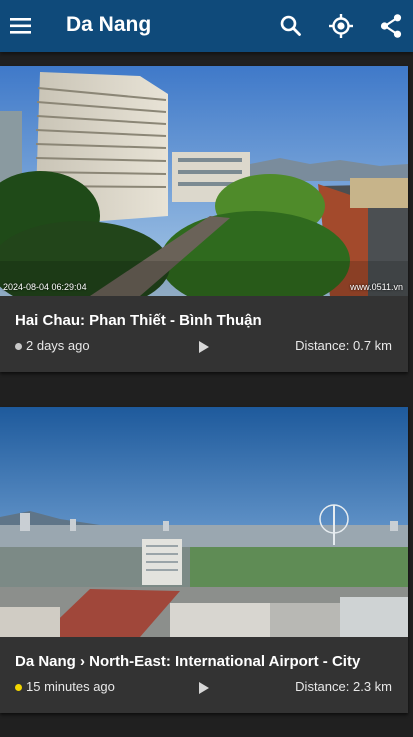  I want to click on last-updated: 2 days ago, so click(58, 345).